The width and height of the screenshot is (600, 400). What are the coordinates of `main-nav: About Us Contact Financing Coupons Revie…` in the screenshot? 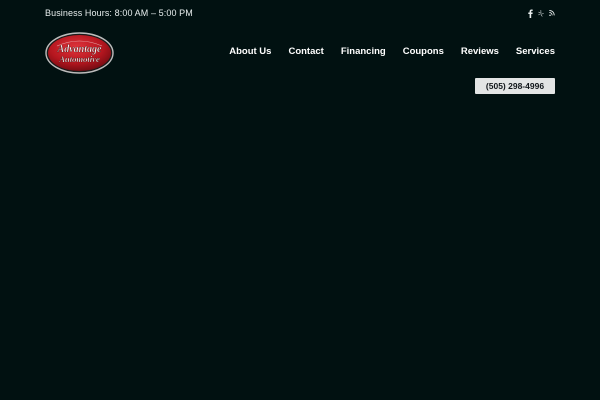 It's located at (383, 52).